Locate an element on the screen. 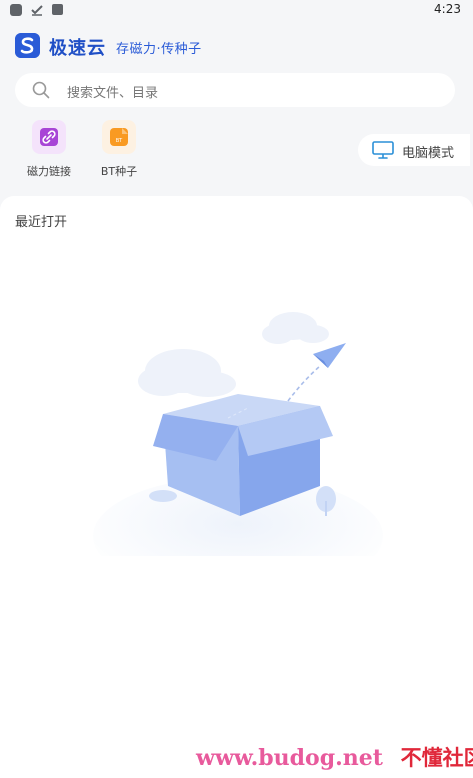 The height and width of the screenshot is (778, 473). magnet-link-button: 磁力链接 is located at coordinates (49, 151).